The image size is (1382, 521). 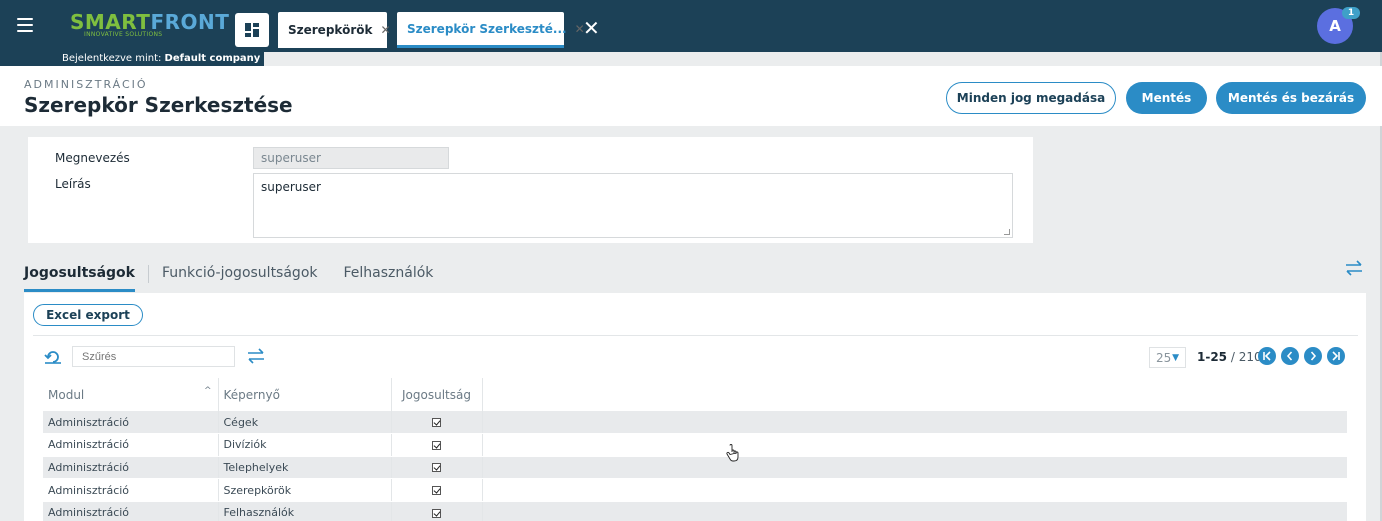 I want to click on prev-page-button, so click(x=1290, y=356).